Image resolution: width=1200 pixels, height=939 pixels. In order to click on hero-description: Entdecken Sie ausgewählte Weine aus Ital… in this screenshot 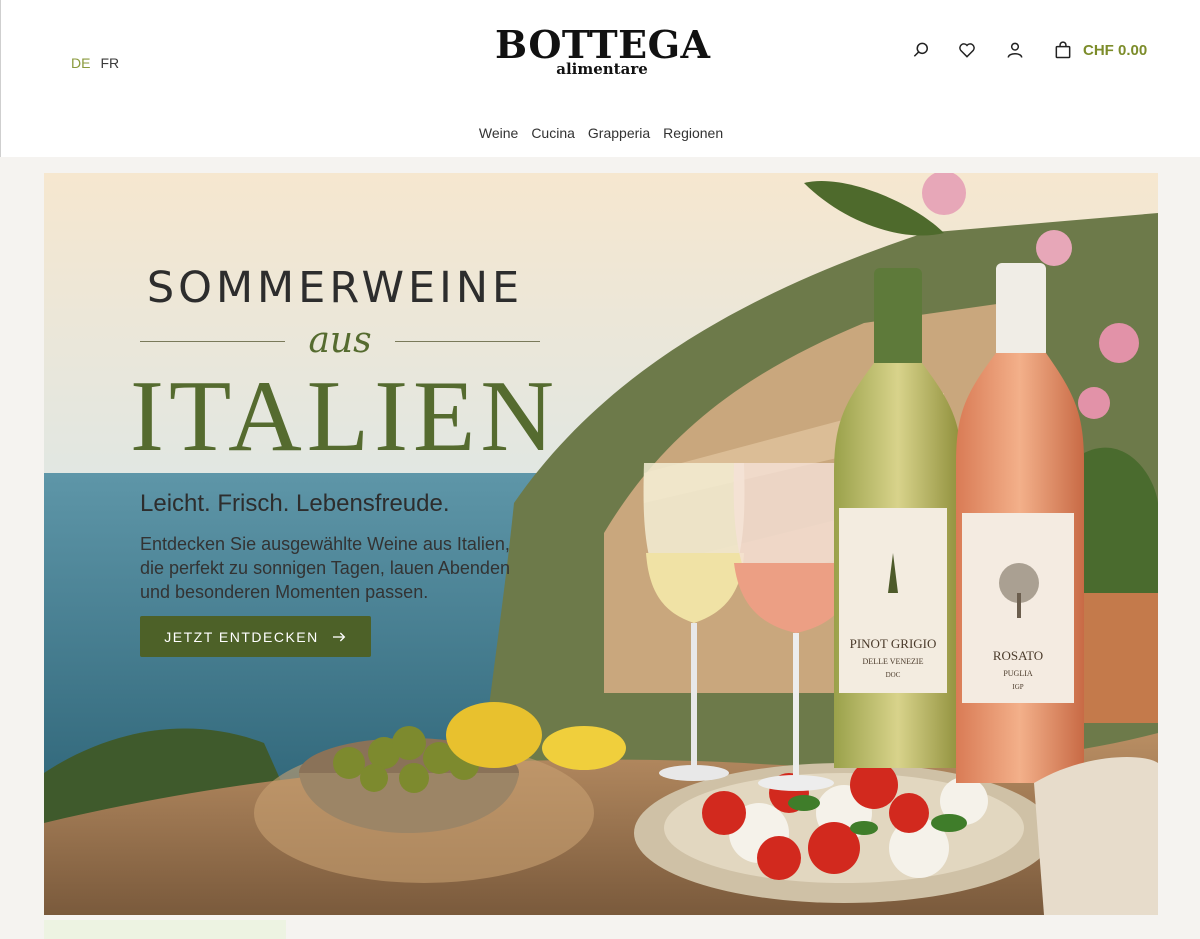, I will do `click(325, 568)`.